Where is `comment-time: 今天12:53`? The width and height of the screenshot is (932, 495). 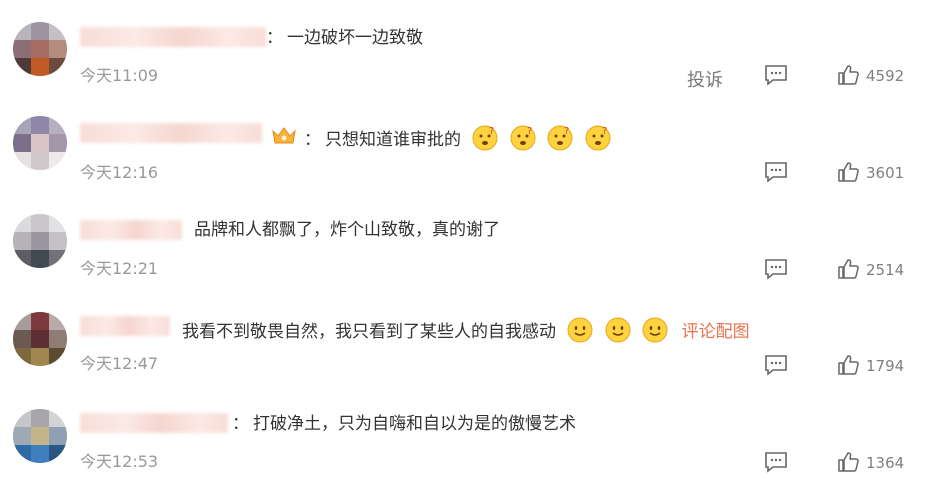
comment-time: 今天12:53 is located at coordinates (119, 461).